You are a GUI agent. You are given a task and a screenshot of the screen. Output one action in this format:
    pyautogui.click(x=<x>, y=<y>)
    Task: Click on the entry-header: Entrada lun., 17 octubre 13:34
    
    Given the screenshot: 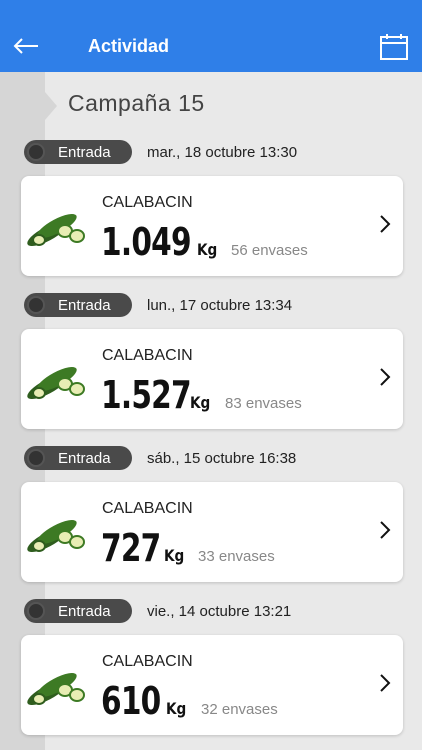 What is the action you would take?
    pyautogui.click(x=223, y=305)
    